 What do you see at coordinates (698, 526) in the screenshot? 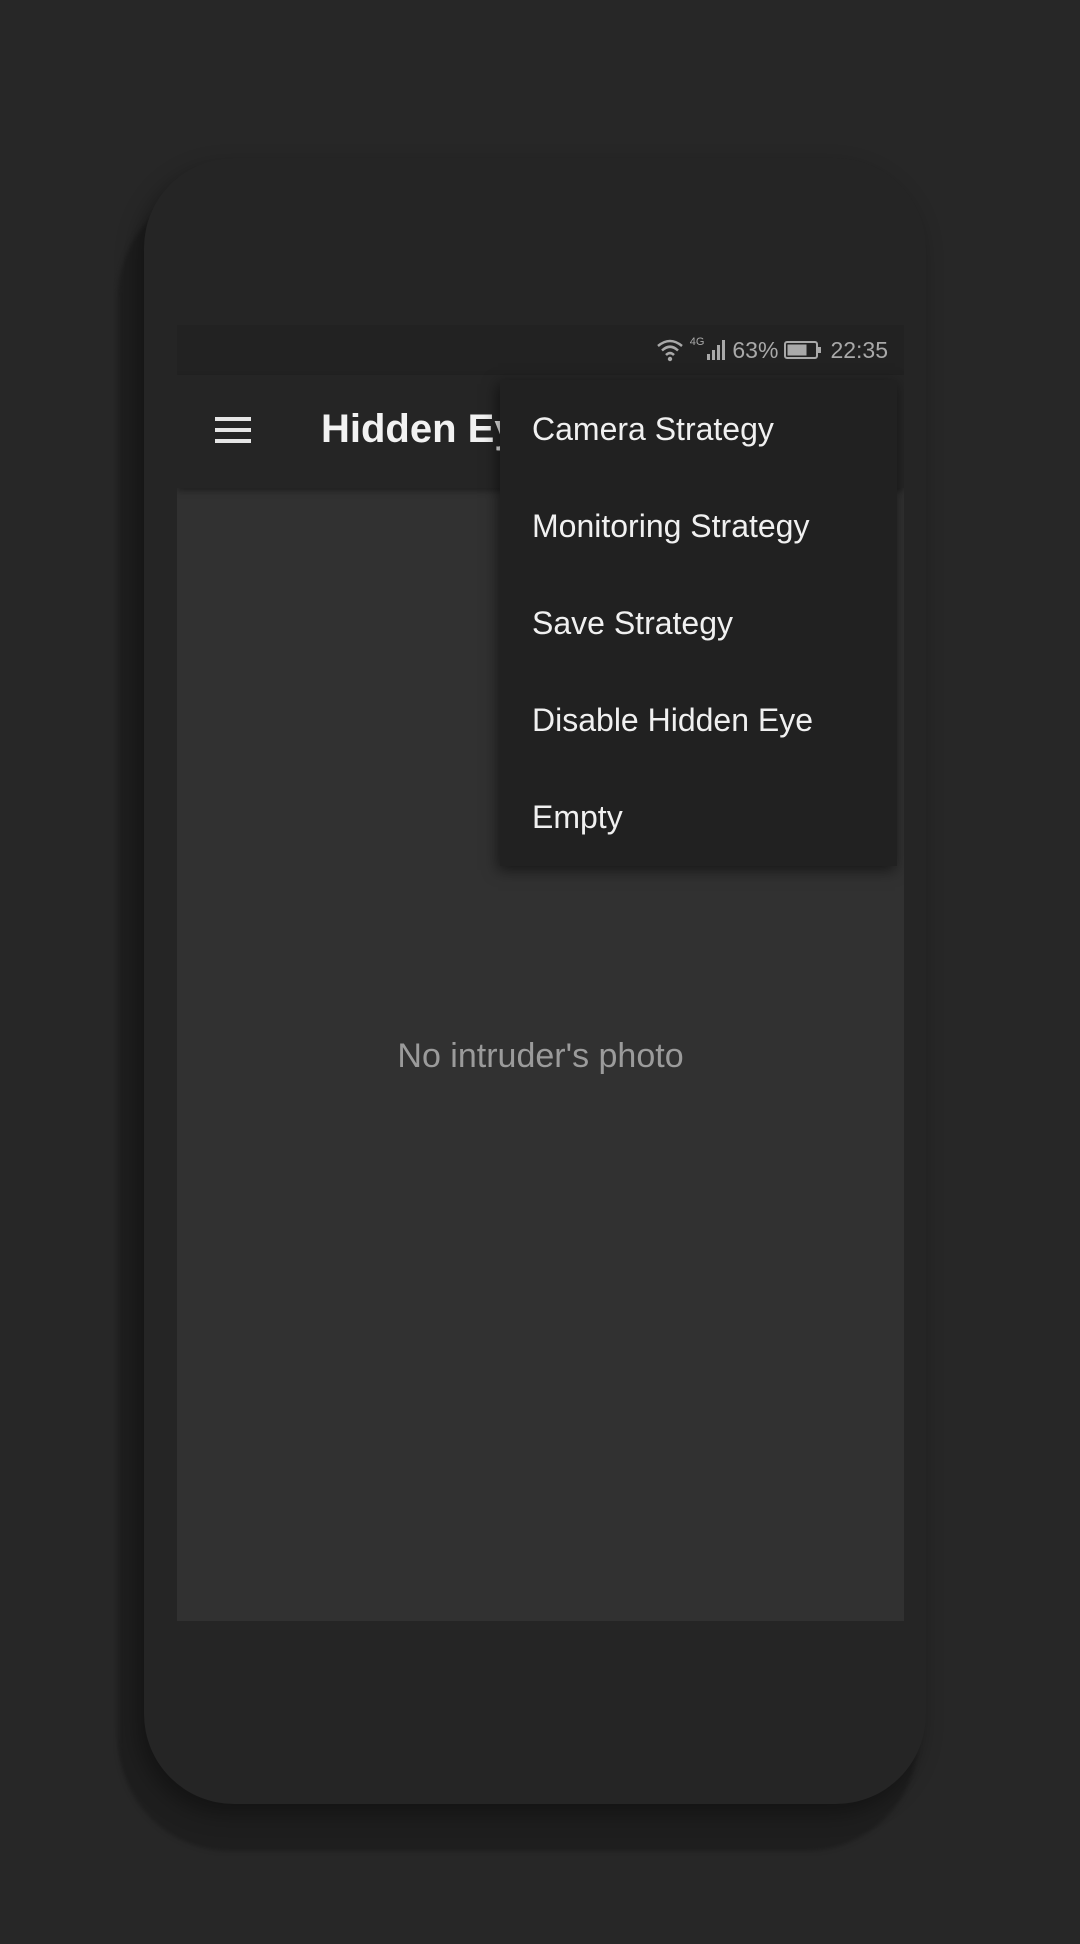
I see `menu-item-monitoring-strategy: Monitoring Strategy` at bounding box center [698, 526].